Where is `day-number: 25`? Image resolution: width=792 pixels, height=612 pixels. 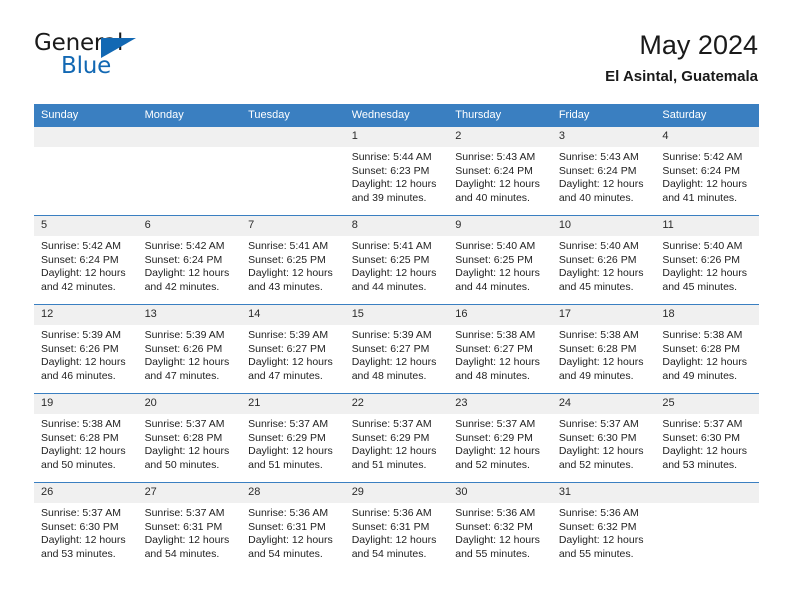 day-number: 25 is located at coordinates (707, 404).